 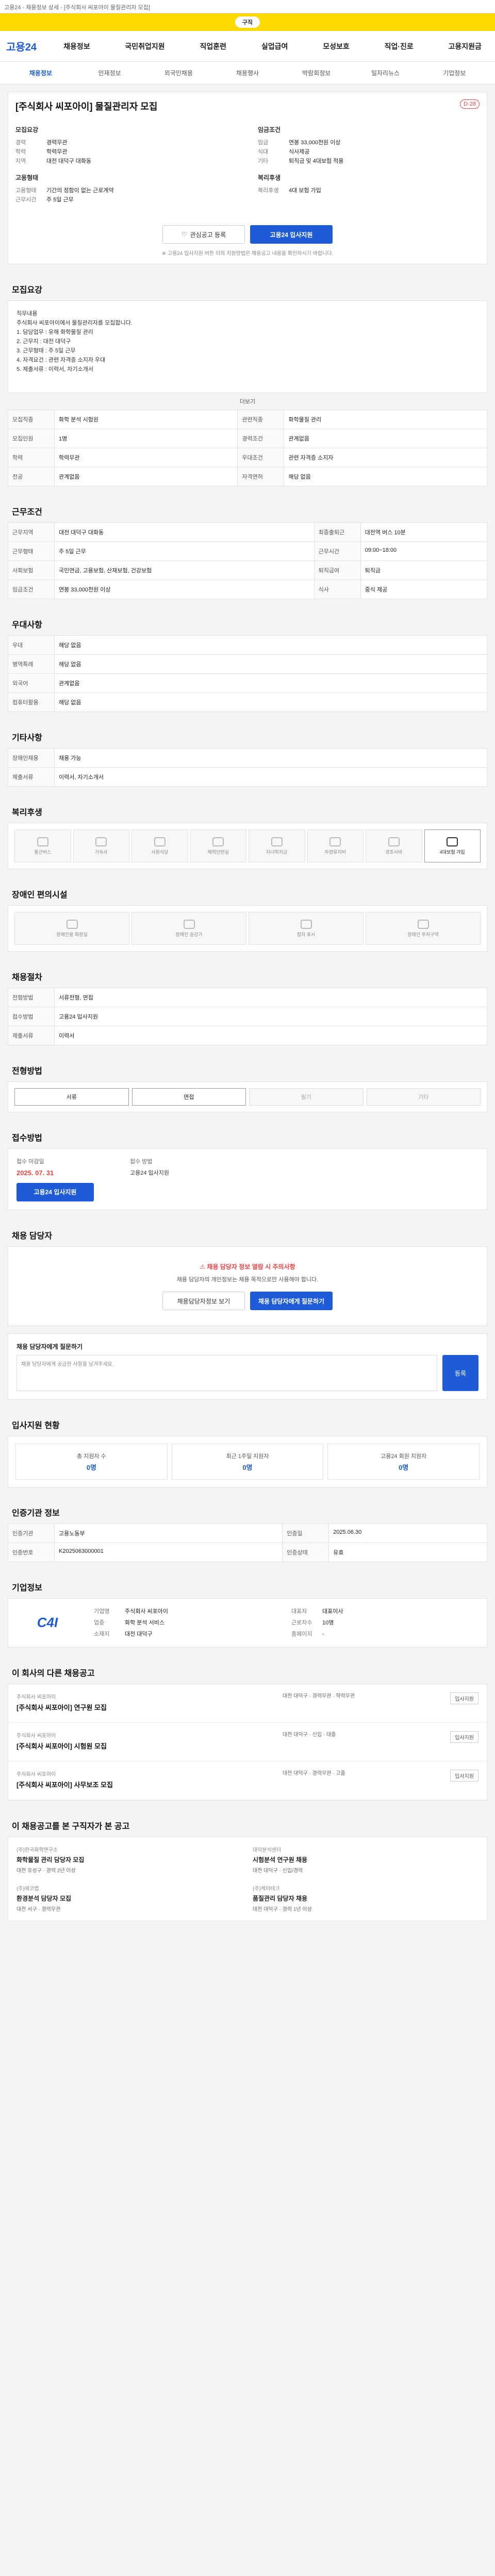 What do you see at coordinates (369, 152) in the screenshot?
I see `summary-row: 식대 식사제공` at bounding box center [369, 152].